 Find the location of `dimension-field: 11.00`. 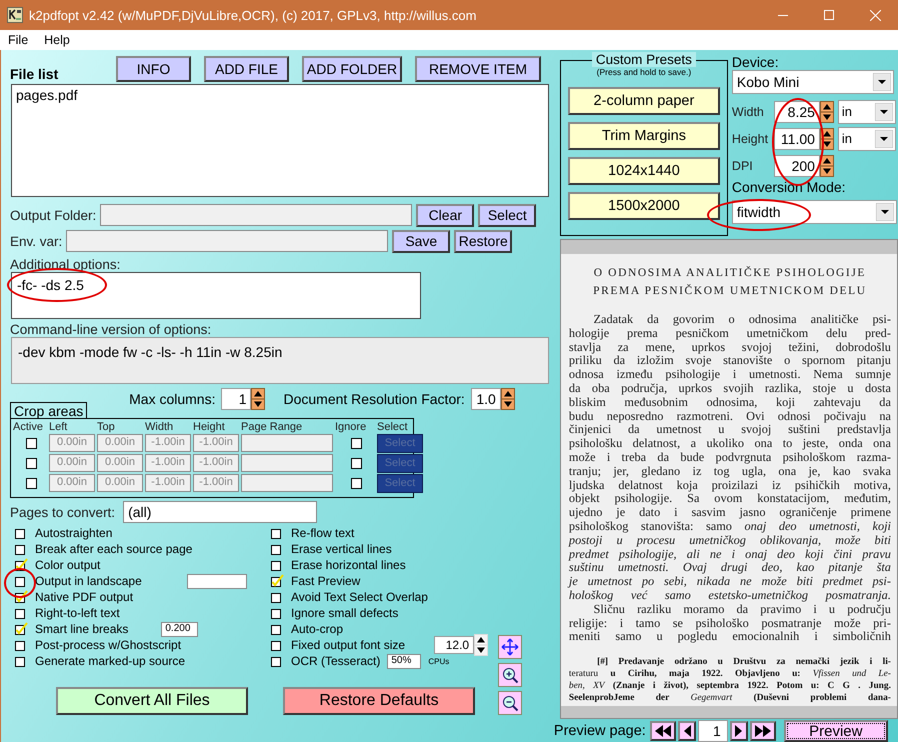

dimension-field: 11.00 is located at coordinates (797, 139).